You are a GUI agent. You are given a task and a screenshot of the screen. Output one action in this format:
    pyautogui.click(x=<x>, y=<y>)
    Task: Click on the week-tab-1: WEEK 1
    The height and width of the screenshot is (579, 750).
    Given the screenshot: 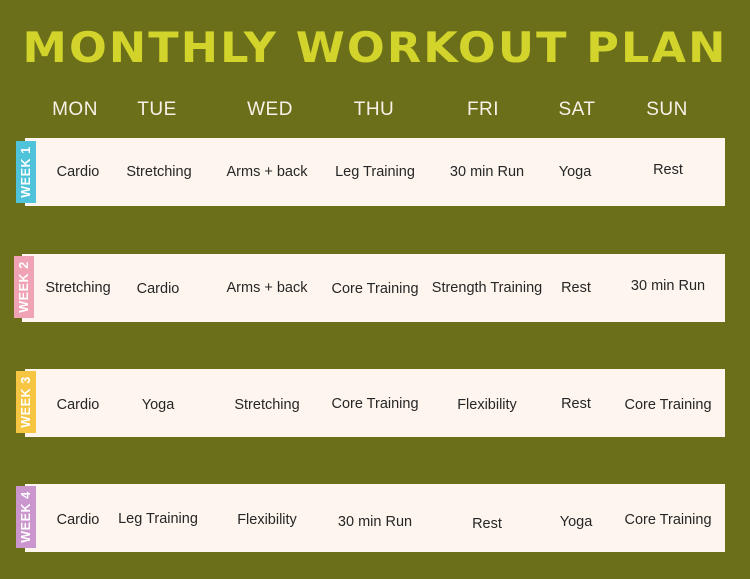 What is the action you would take?
    pyautogui.click(x=26, y=172)
    